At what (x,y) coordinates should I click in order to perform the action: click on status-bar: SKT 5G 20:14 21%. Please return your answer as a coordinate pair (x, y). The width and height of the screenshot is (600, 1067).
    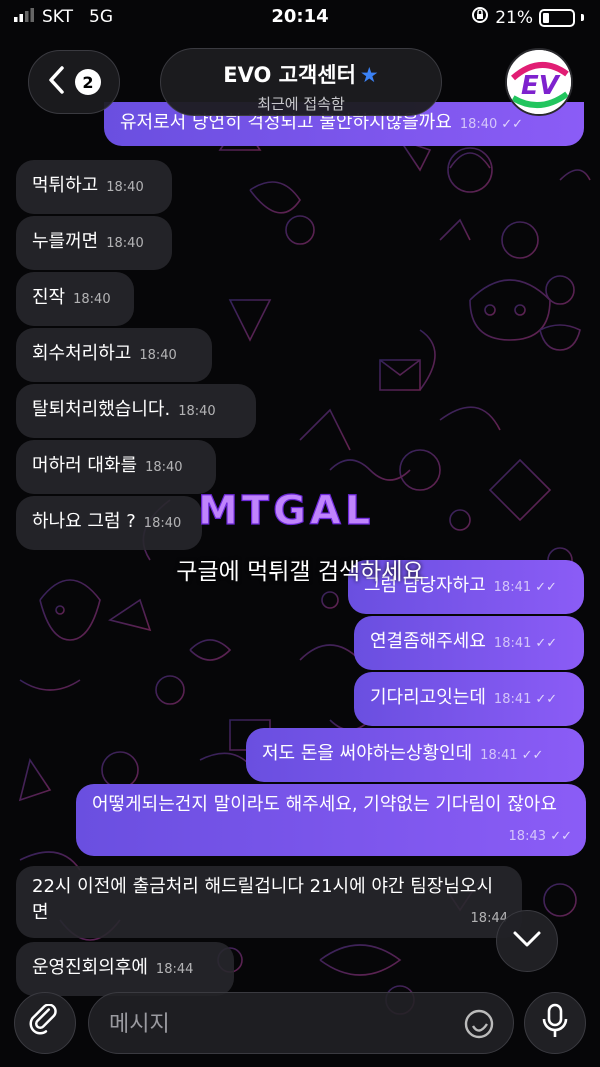
    Looking at the image, I should click on (300, 17).